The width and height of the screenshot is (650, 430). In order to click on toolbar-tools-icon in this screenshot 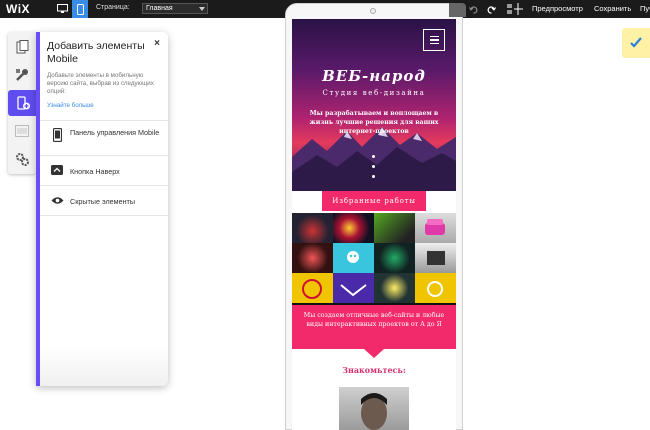, I will do `click(515, 9)`.